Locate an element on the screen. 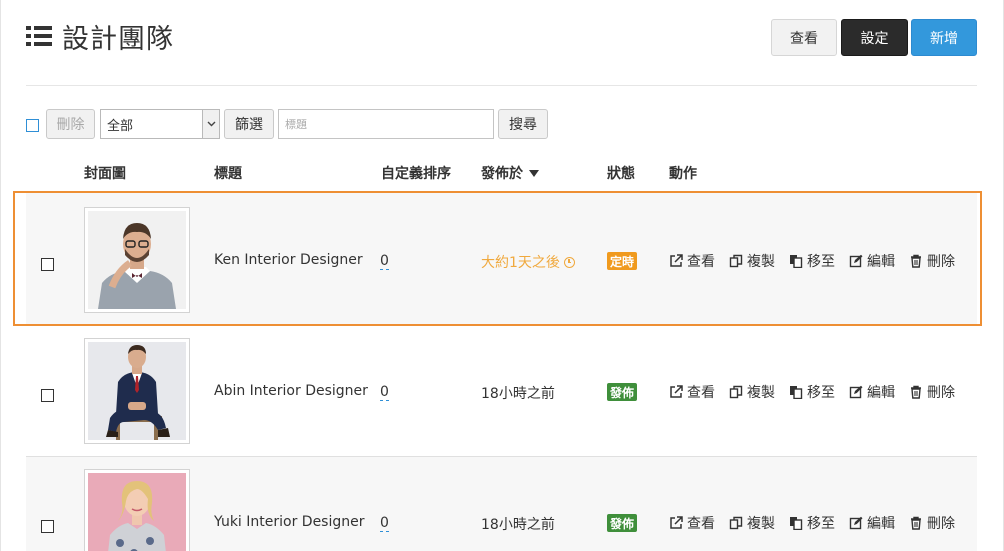 This screenshot has height=551, width=1004. frame-left-edge is located at coordinates (0, 275).